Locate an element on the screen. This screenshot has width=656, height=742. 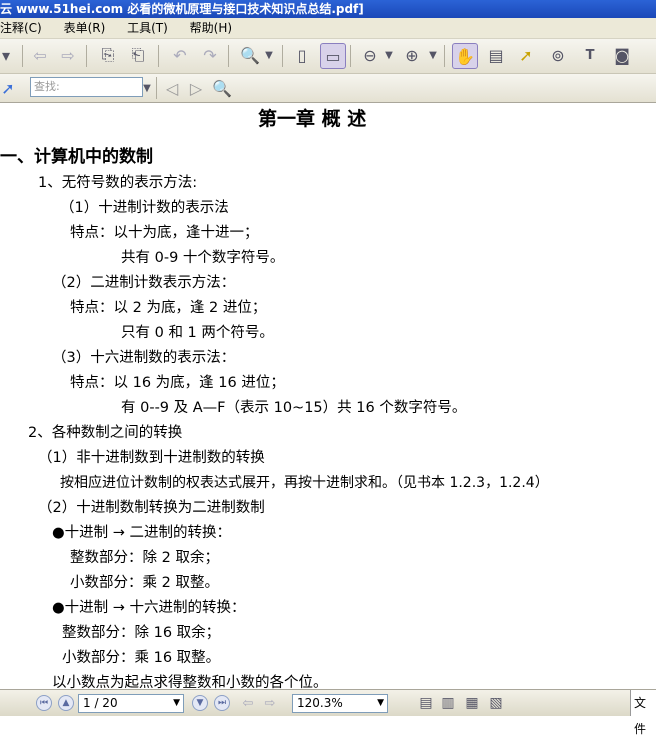
text-line: 特点：以 2 为底，逢 2 进位； is located at coordinates (168, 308).